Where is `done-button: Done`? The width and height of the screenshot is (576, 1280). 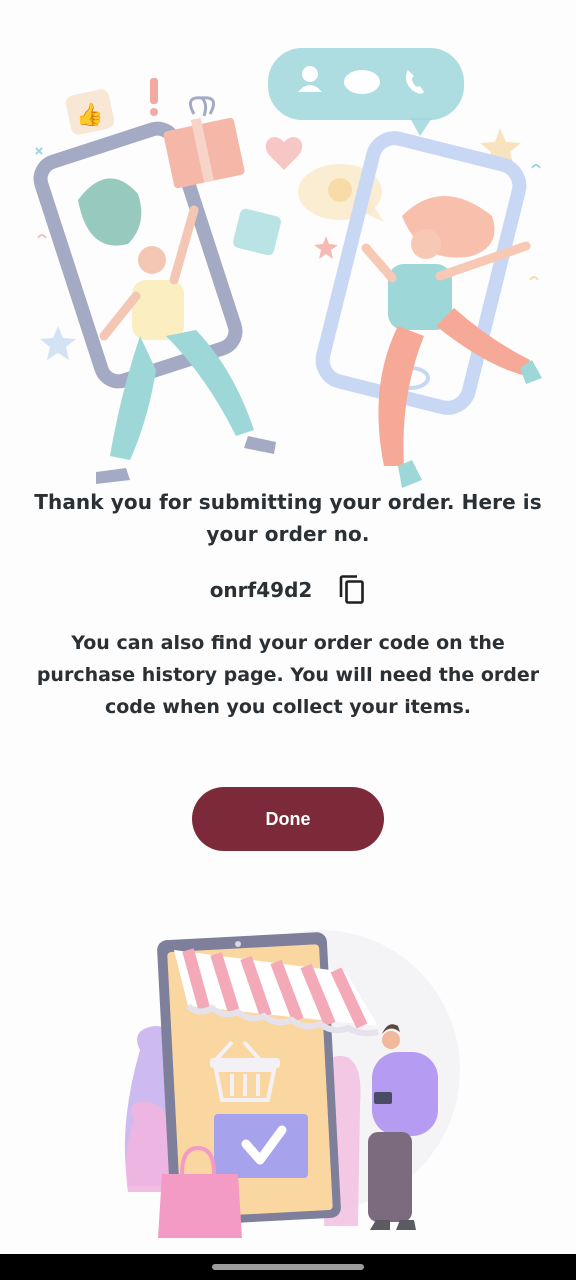 done-button: Done is located at coordinates (288, 819).